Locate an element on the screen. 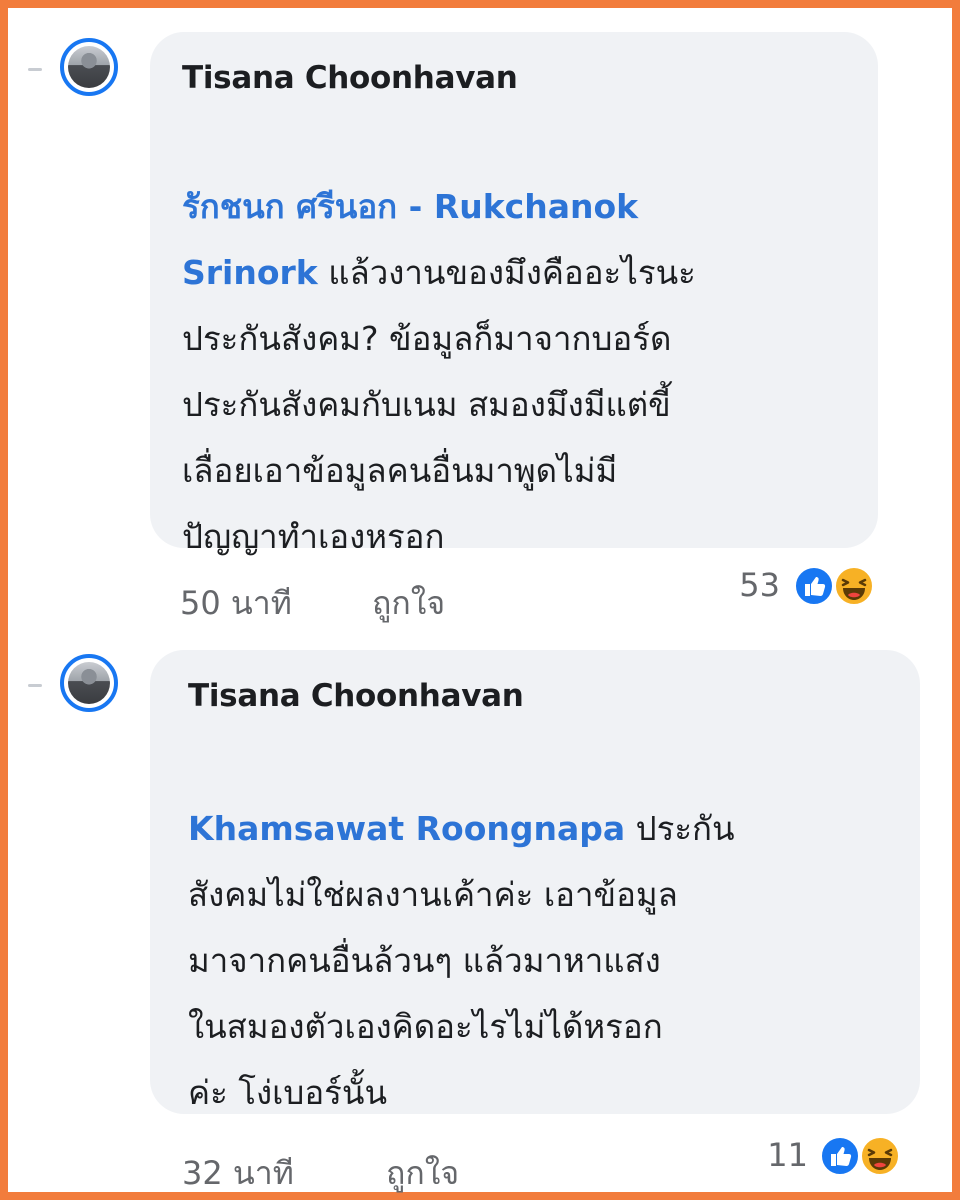  comment-timestamp: 32 นาที is located at coordinates (238, 1173).